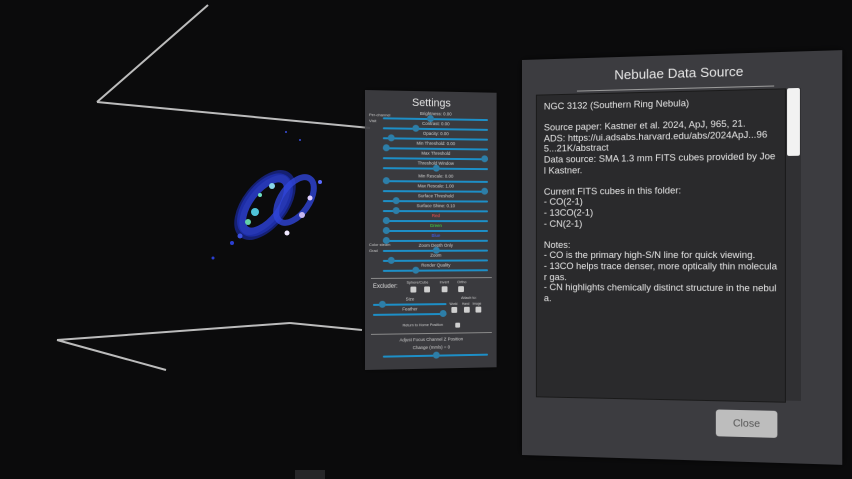  What do you see at coordinates (467, 310) in the screenshot?
I see `attach-hand-checkbox` at bounding box center [467, 310].